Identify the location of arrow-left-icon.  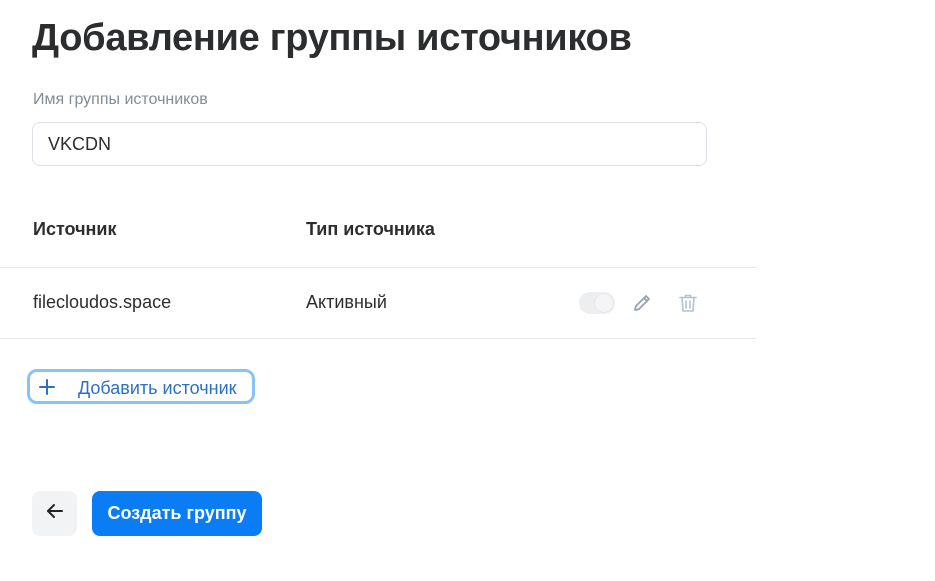
(55, 513).